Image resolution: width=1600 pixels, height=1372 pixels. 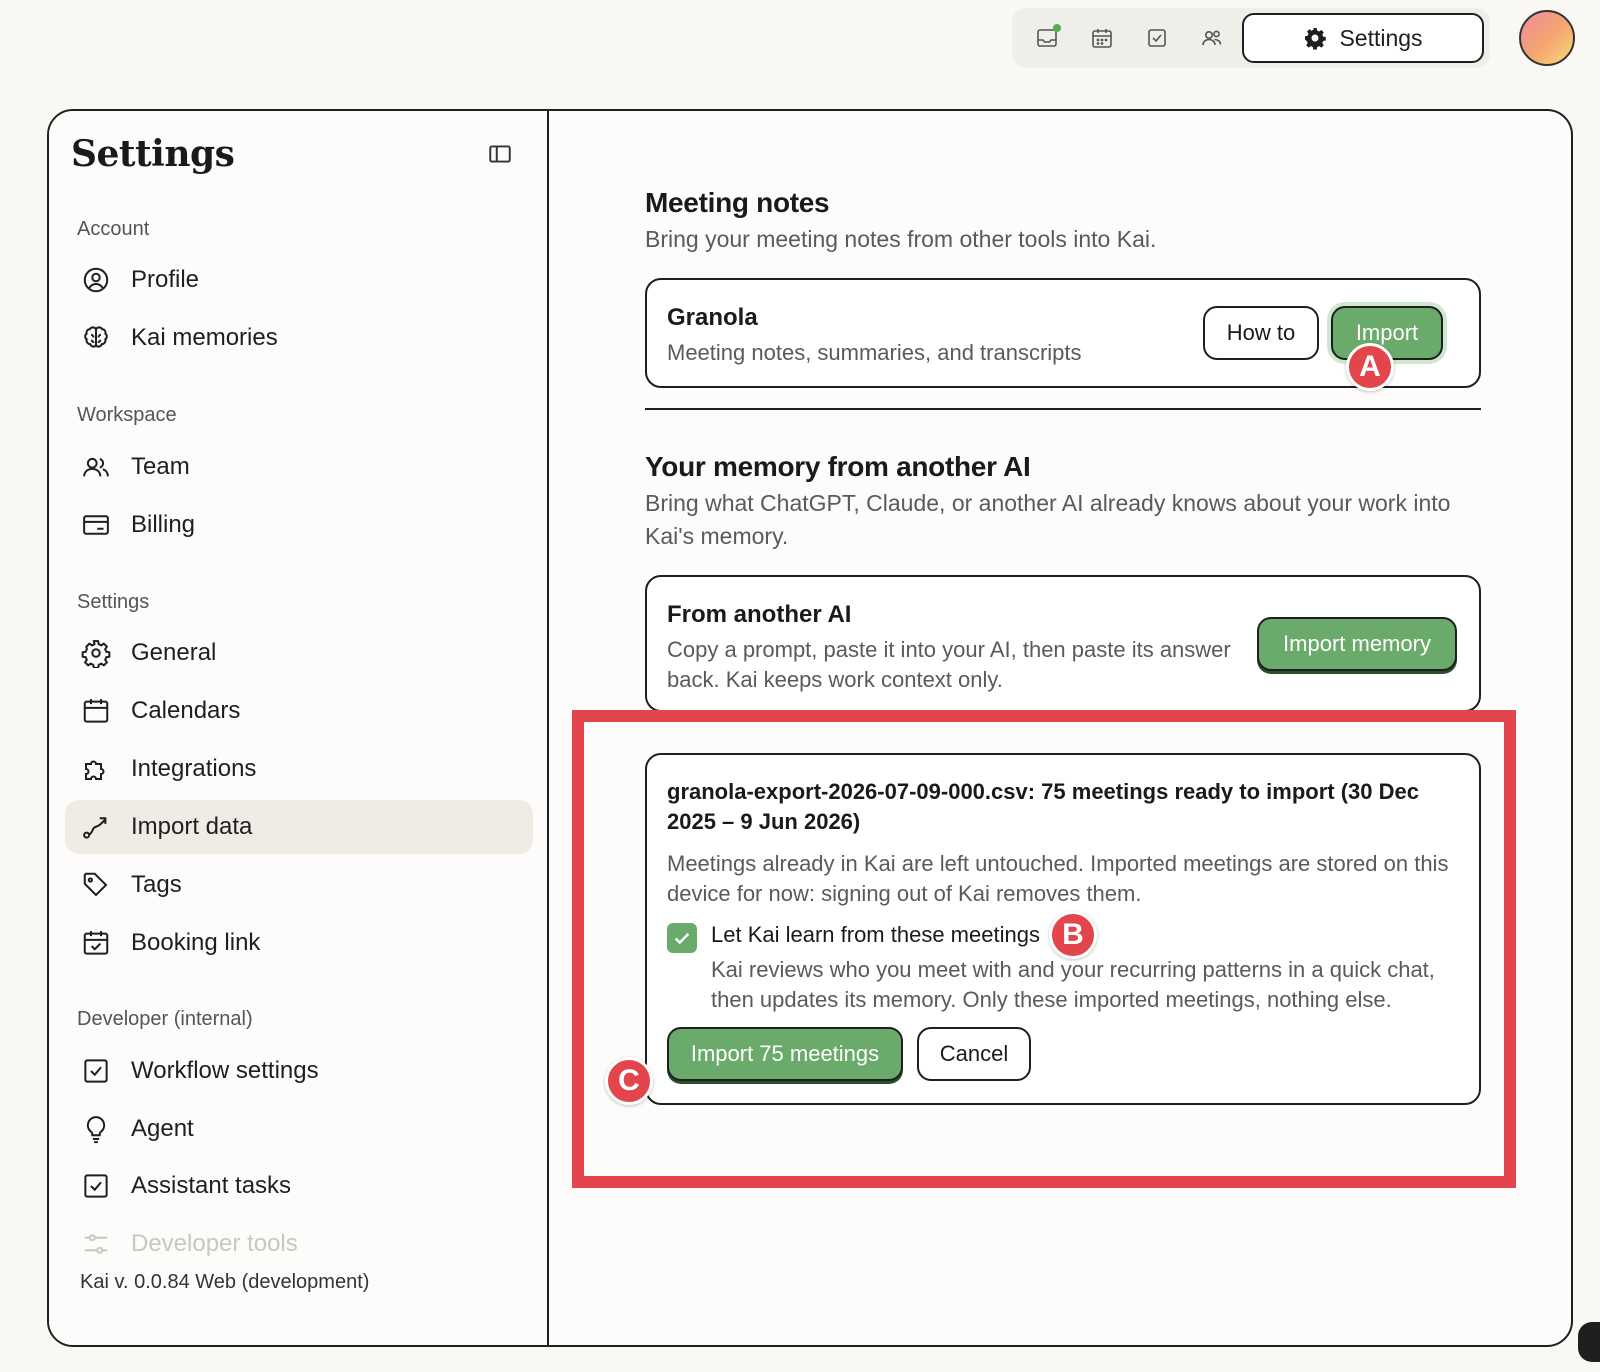 What do you see at coordinates (194, 768) in the screenshot?
I see `sidebar-item-label: Integrations` at bounding box center [194, 768].